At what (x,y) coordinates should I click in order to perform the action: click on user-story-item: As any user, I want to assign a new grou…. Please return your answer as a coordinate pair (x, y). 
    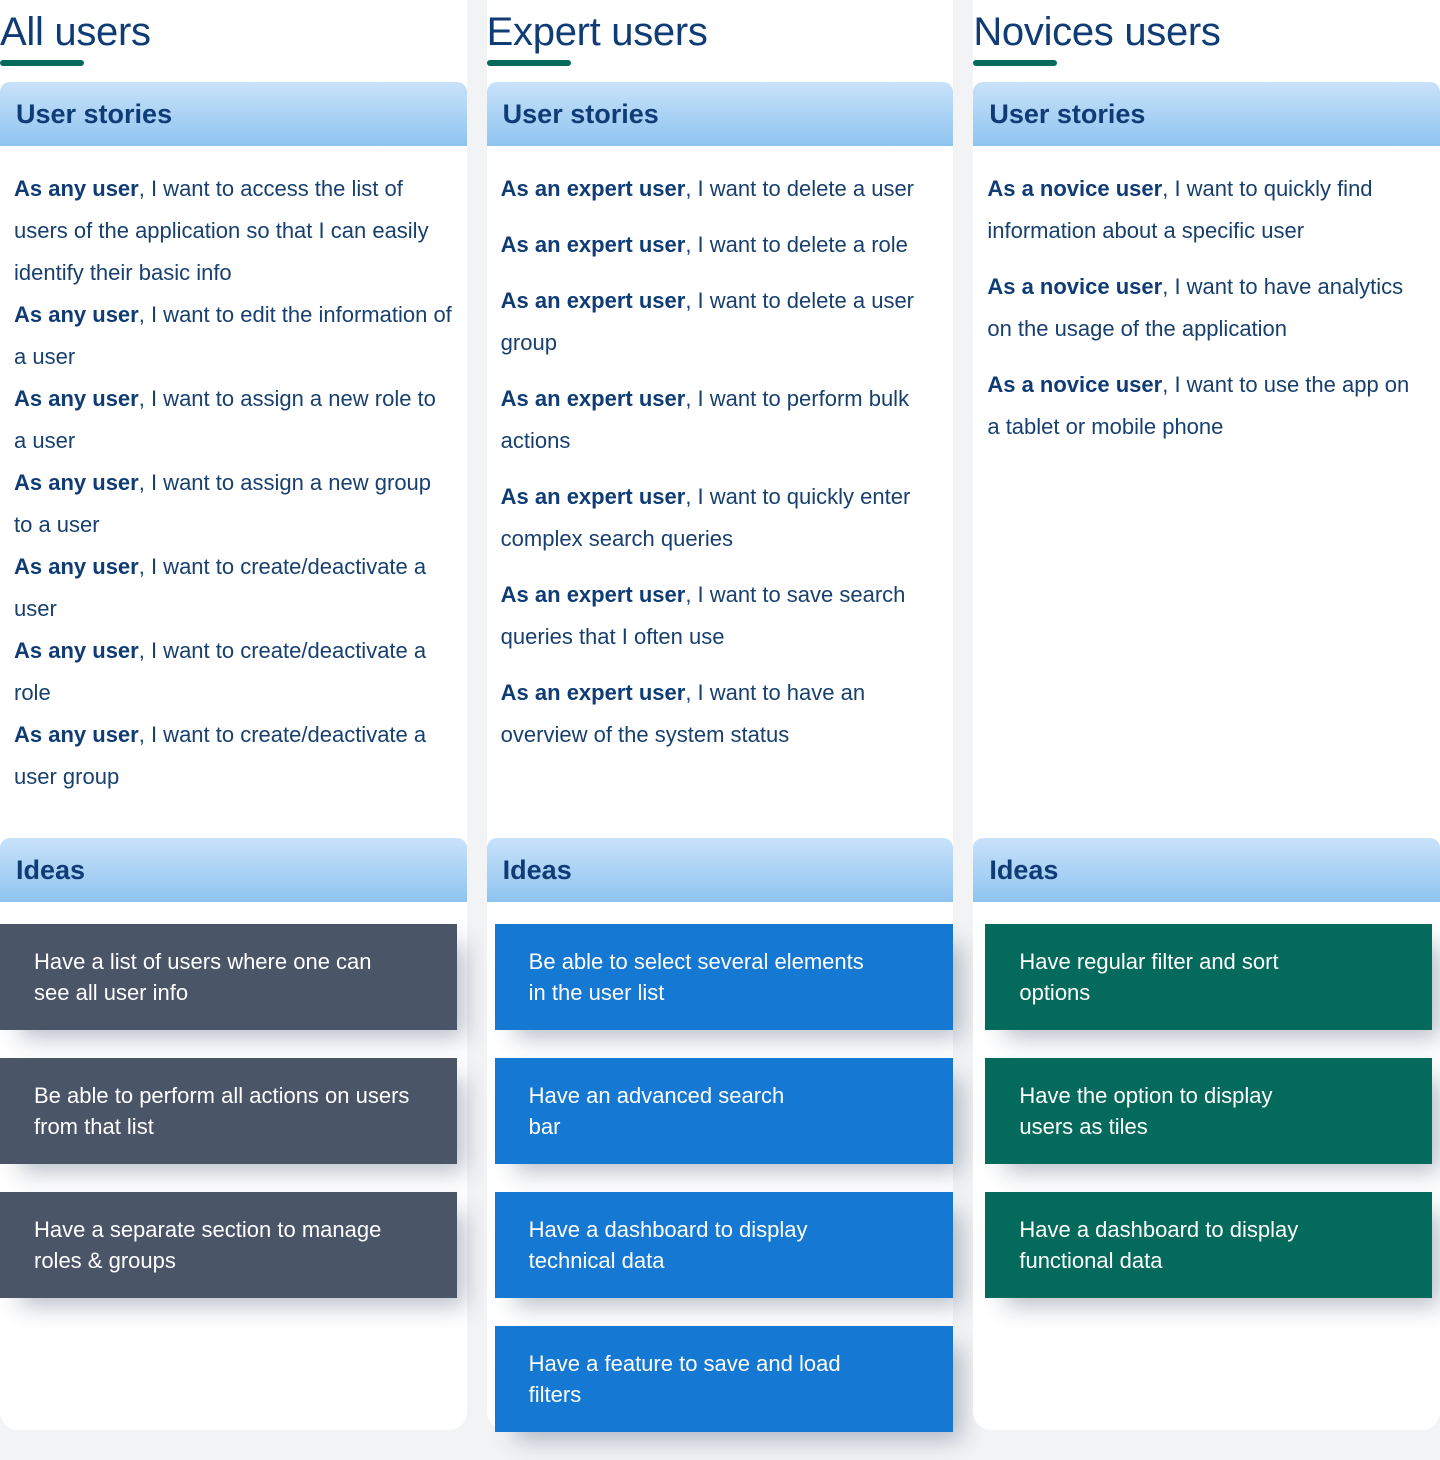
    Looking at the image, I should click on (233, 504).